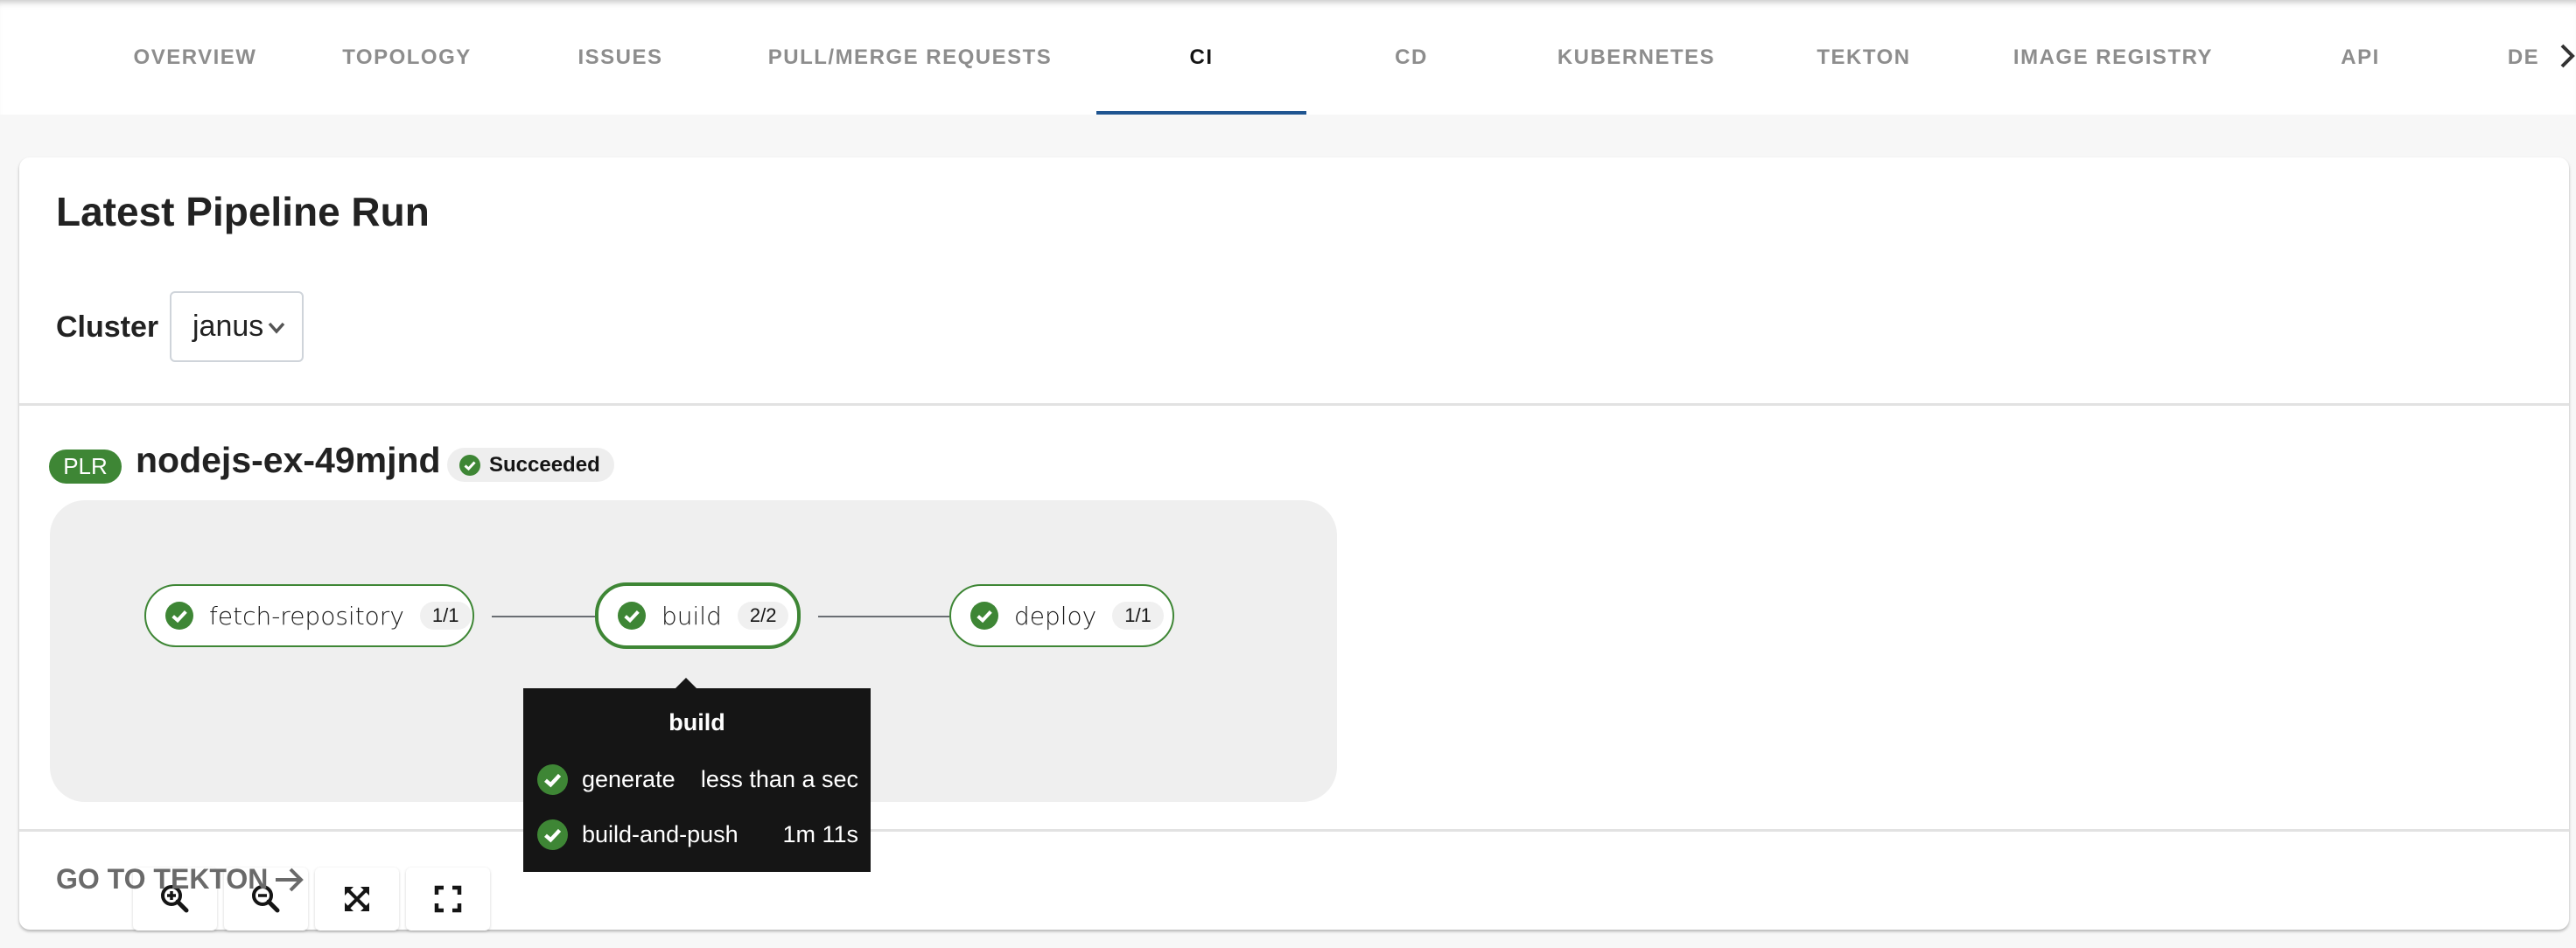  I want to click on tooltip-title: build, so click(696, 722).